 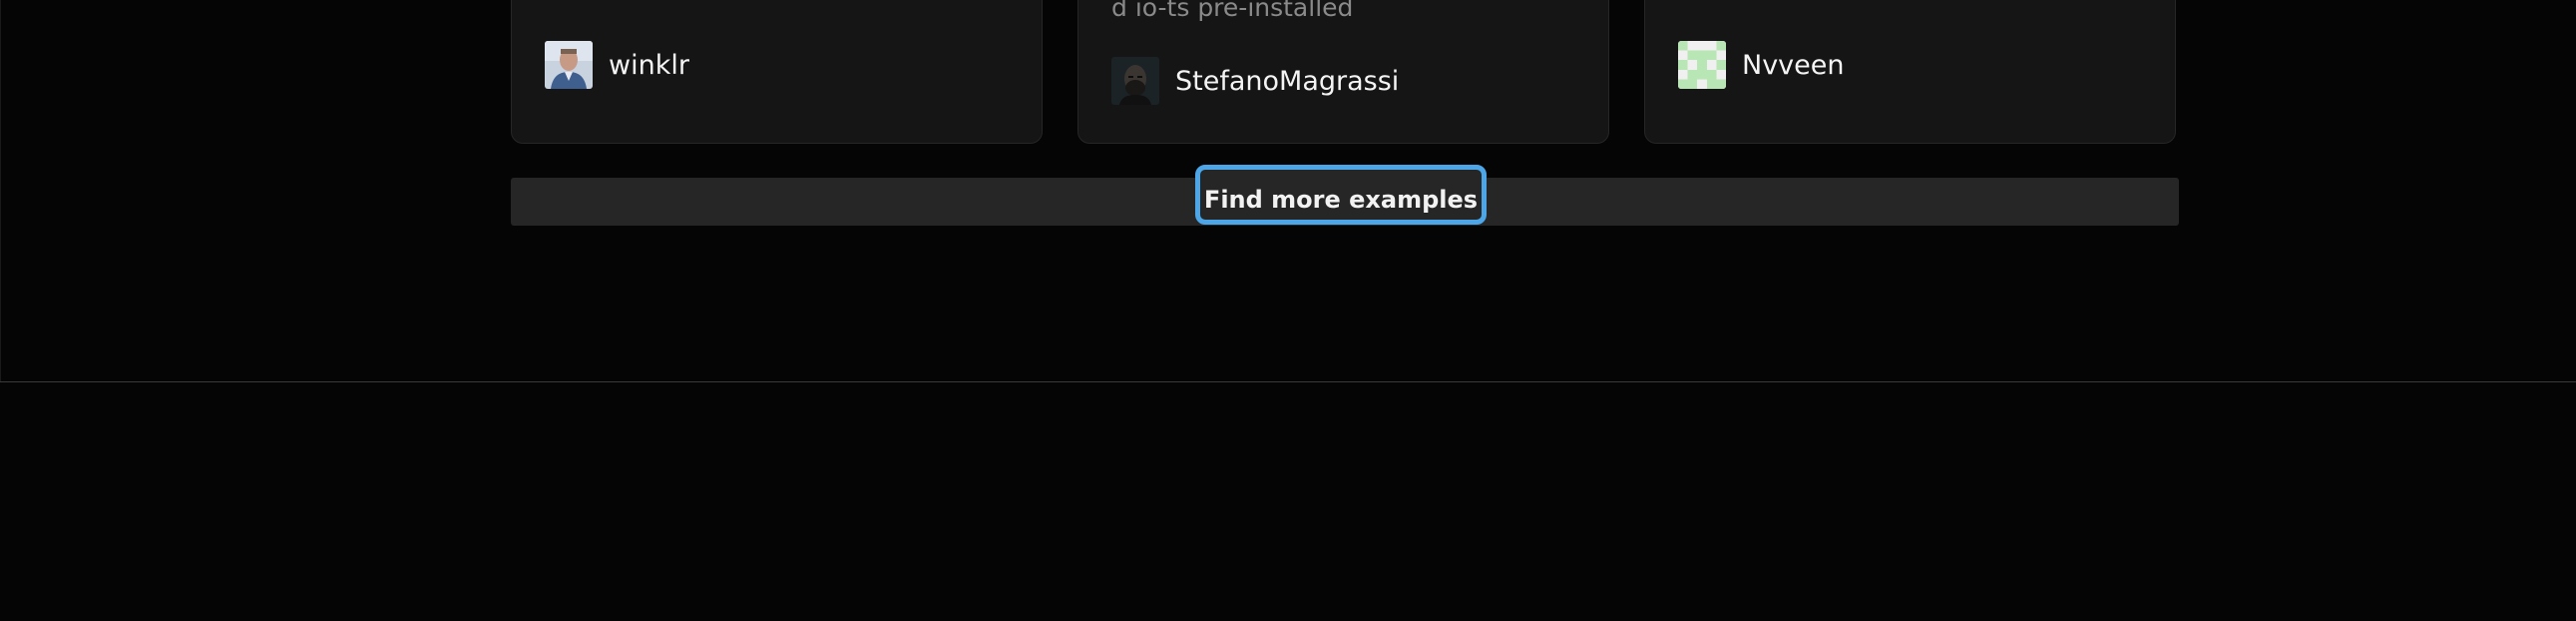 I want to click on card-author: StefanoMagrassi, so click(x=1255, y=81).